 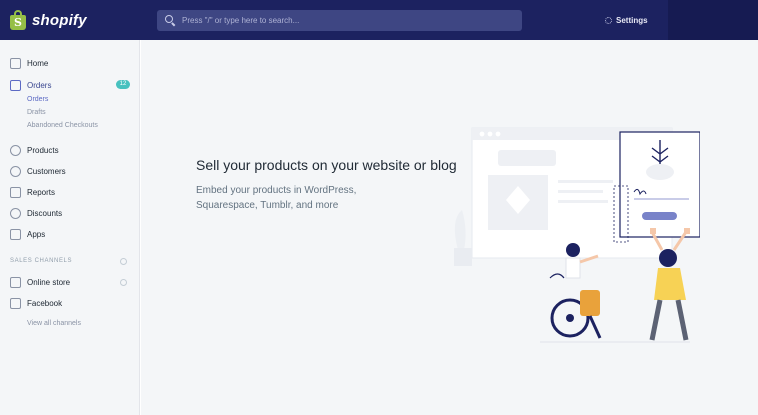 What do you see at coordinates (15, 282) in the screenshot?
I see `store-icon` at bounding box center [15, 282].